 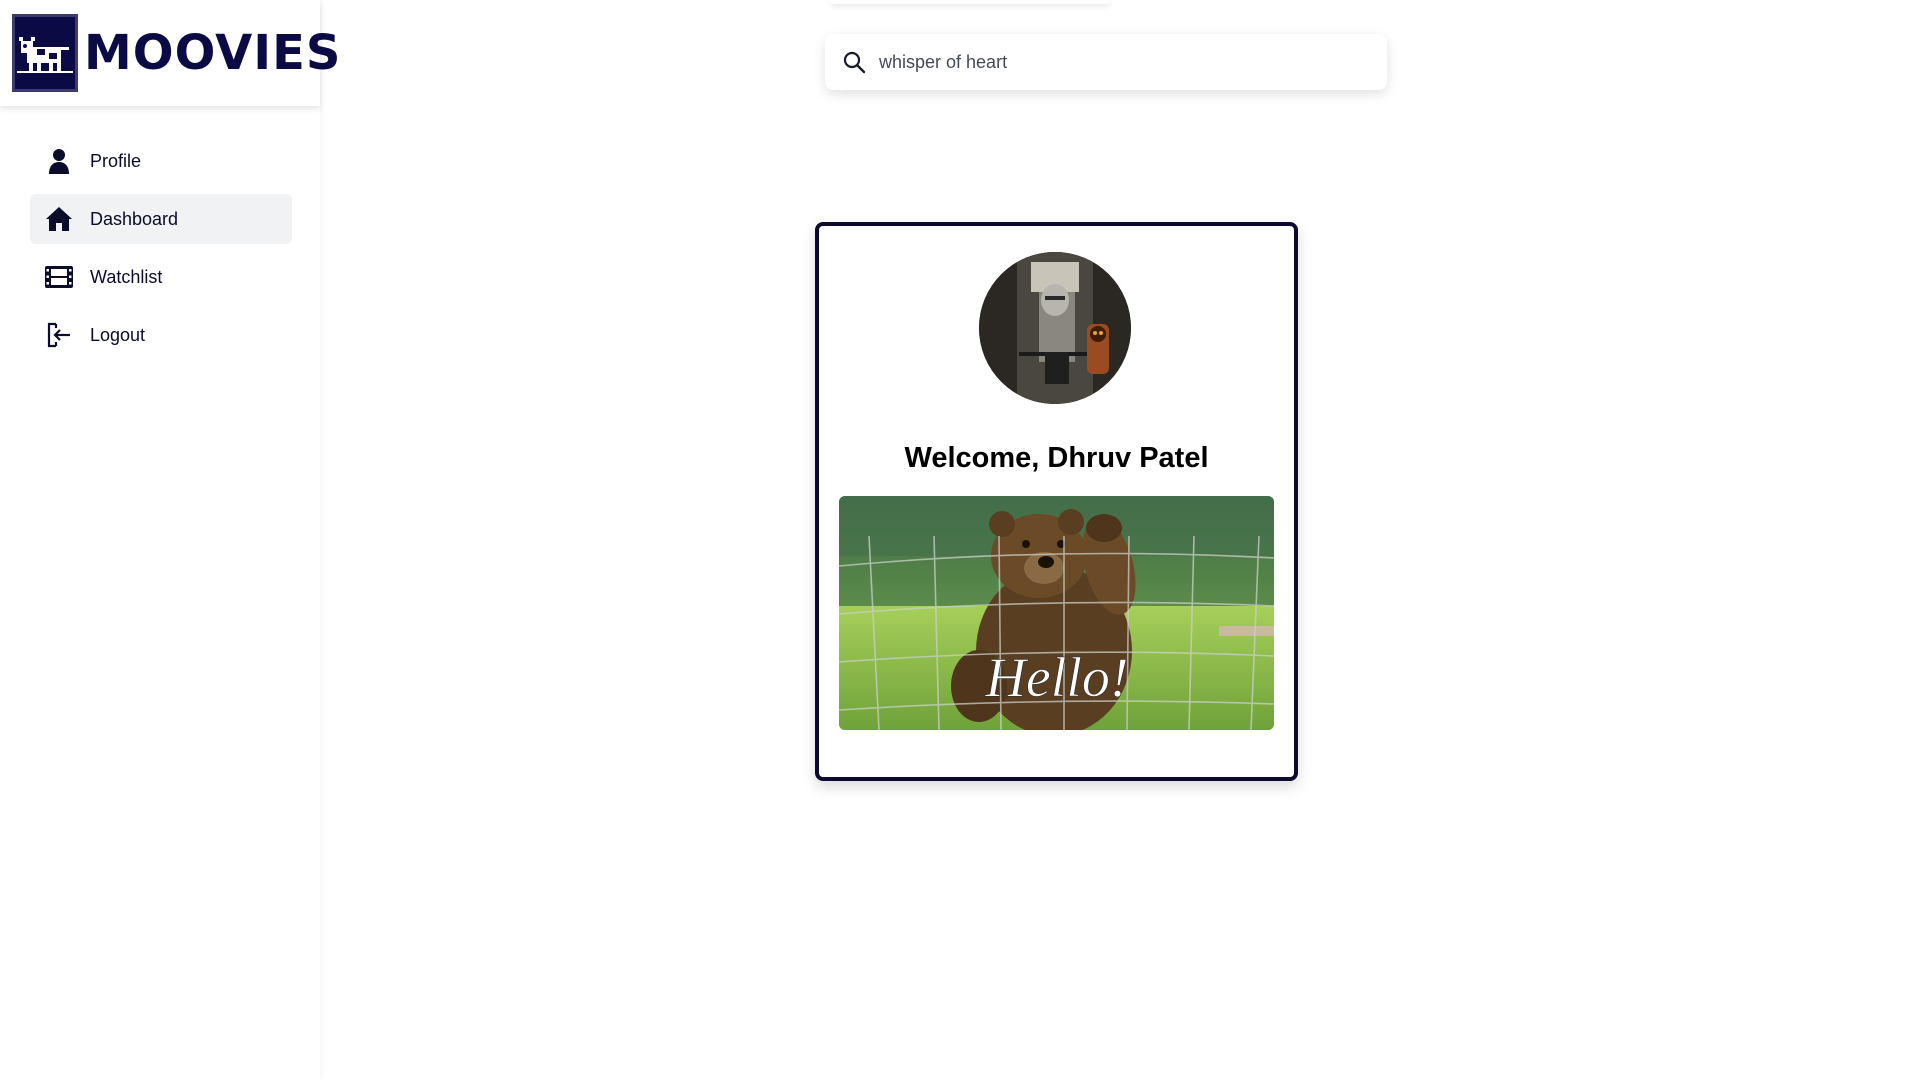 I want to click on sidebar-item-label: Watchlist, so click(x=126, y=276).